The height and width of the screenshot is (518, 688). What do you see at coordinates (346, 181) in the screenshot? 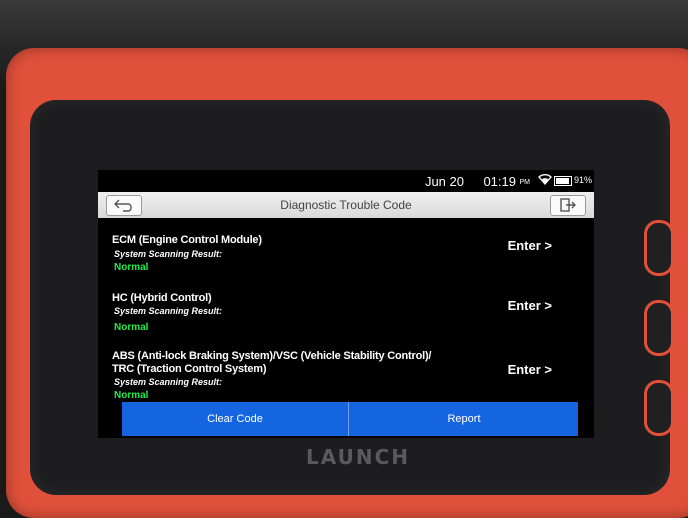
I see `status-bar: Jun 20 01:19 PM 91%` at bounding box center [346, 181].